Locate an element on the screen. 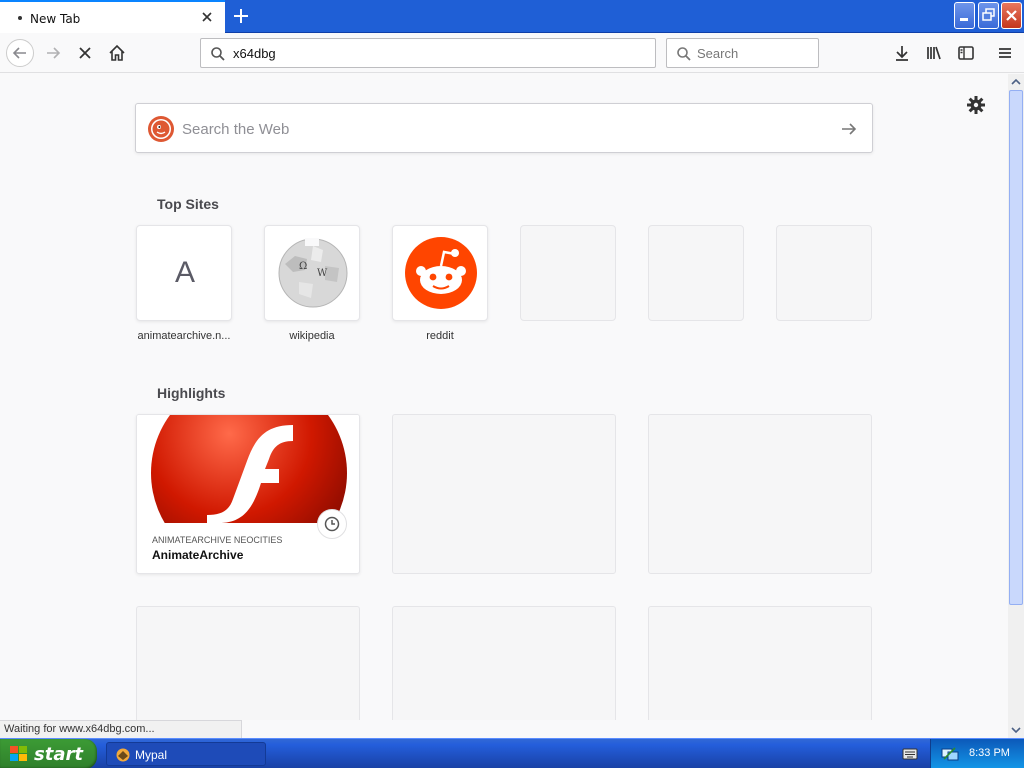 The width and height of the screenshot is (1024, 768). arrow-right-icon is located at coordinates (849, 129).